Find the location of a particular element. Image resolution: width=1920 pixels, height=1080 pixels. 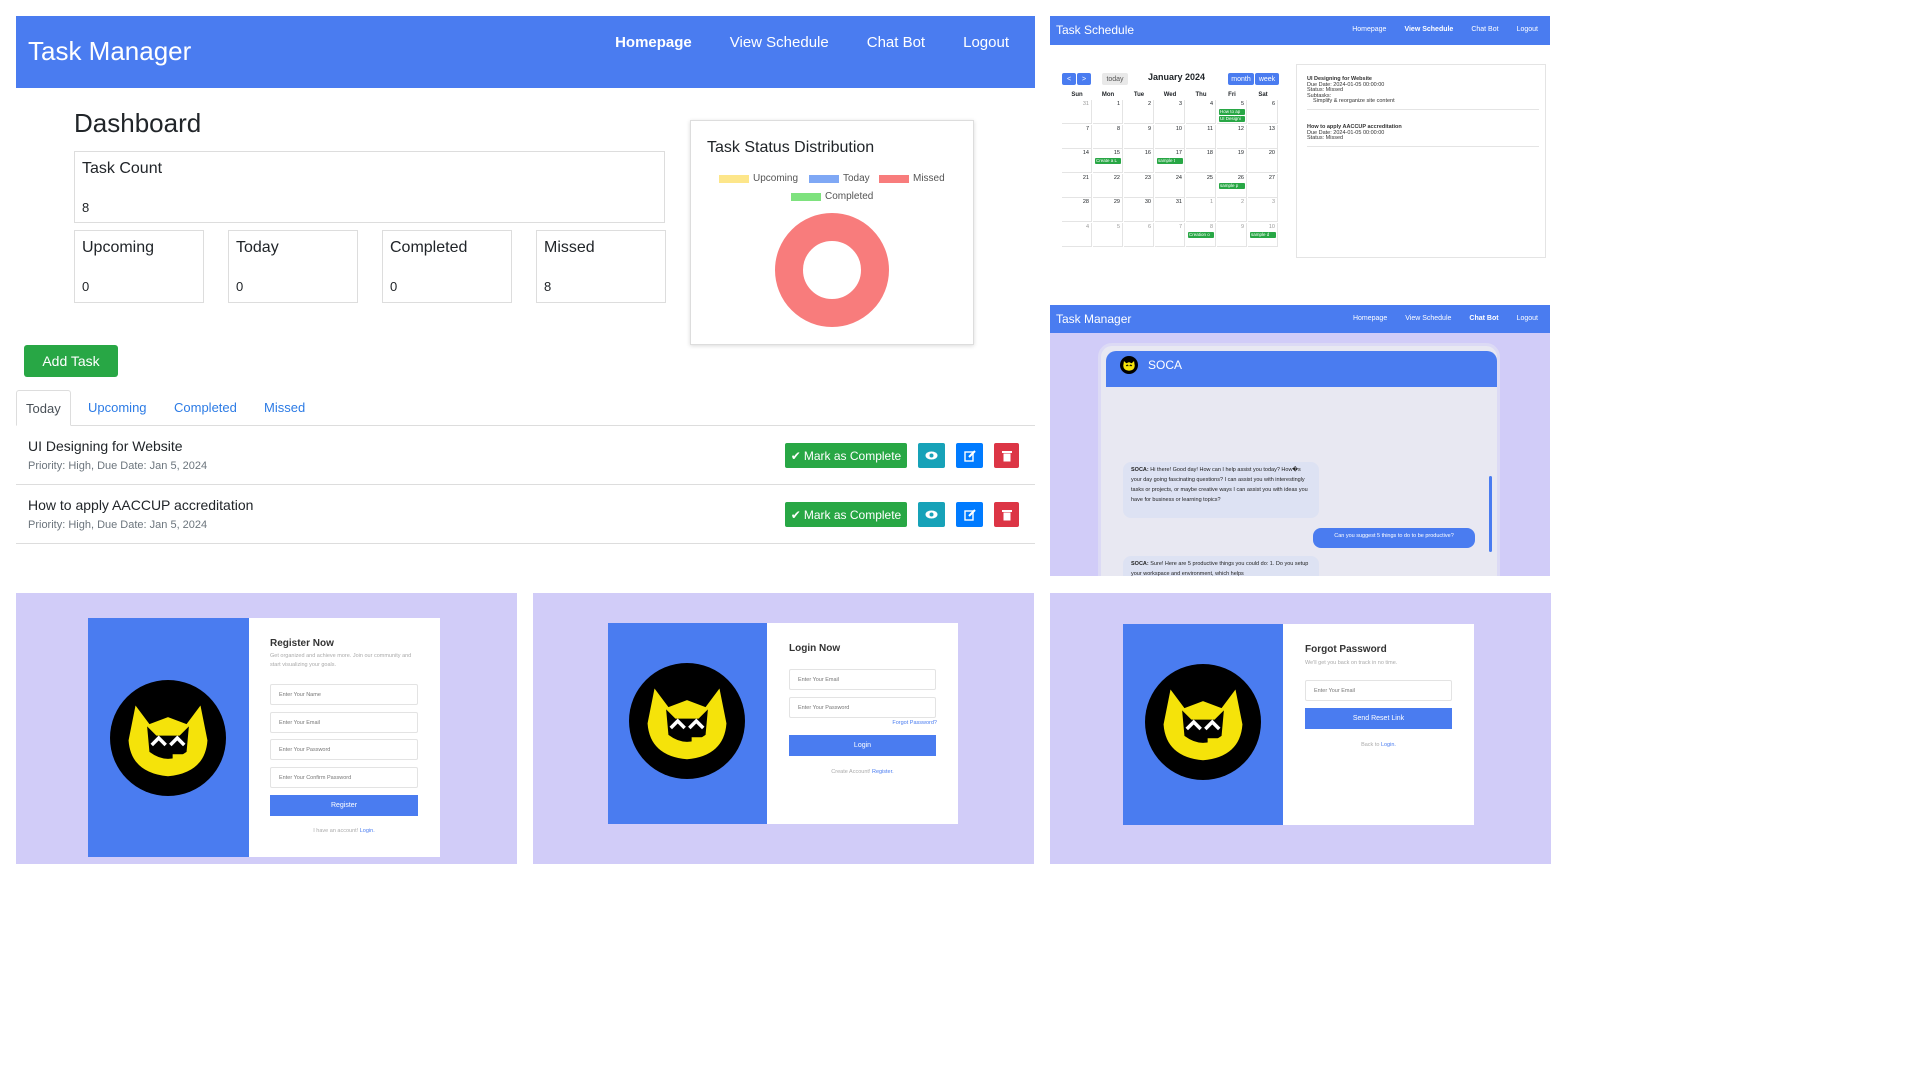

tab-today: Today is located at coordinates (43, 408).